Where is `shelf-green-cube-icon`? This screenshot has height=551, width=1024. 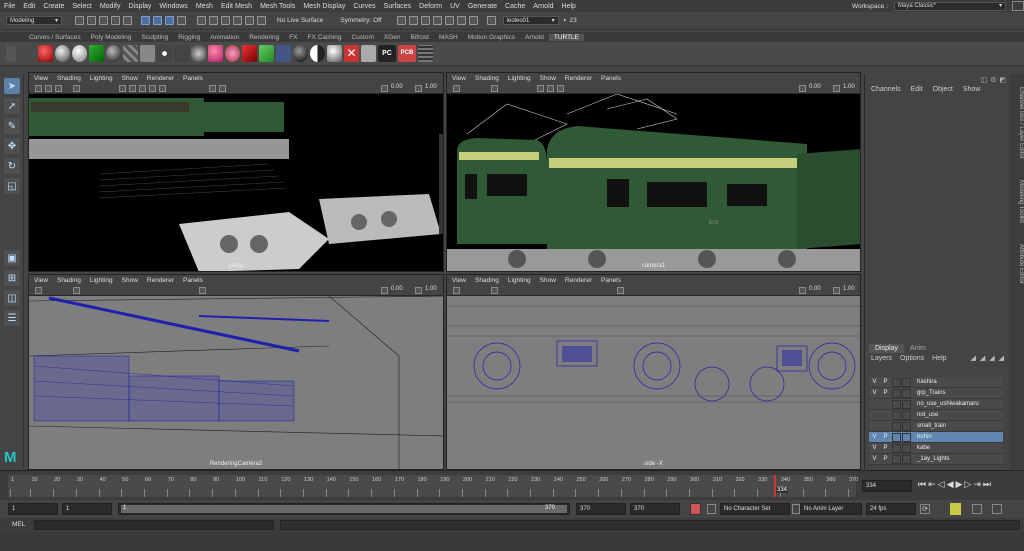
shelf-green-cube-icon is located at coordinates (266, 53).